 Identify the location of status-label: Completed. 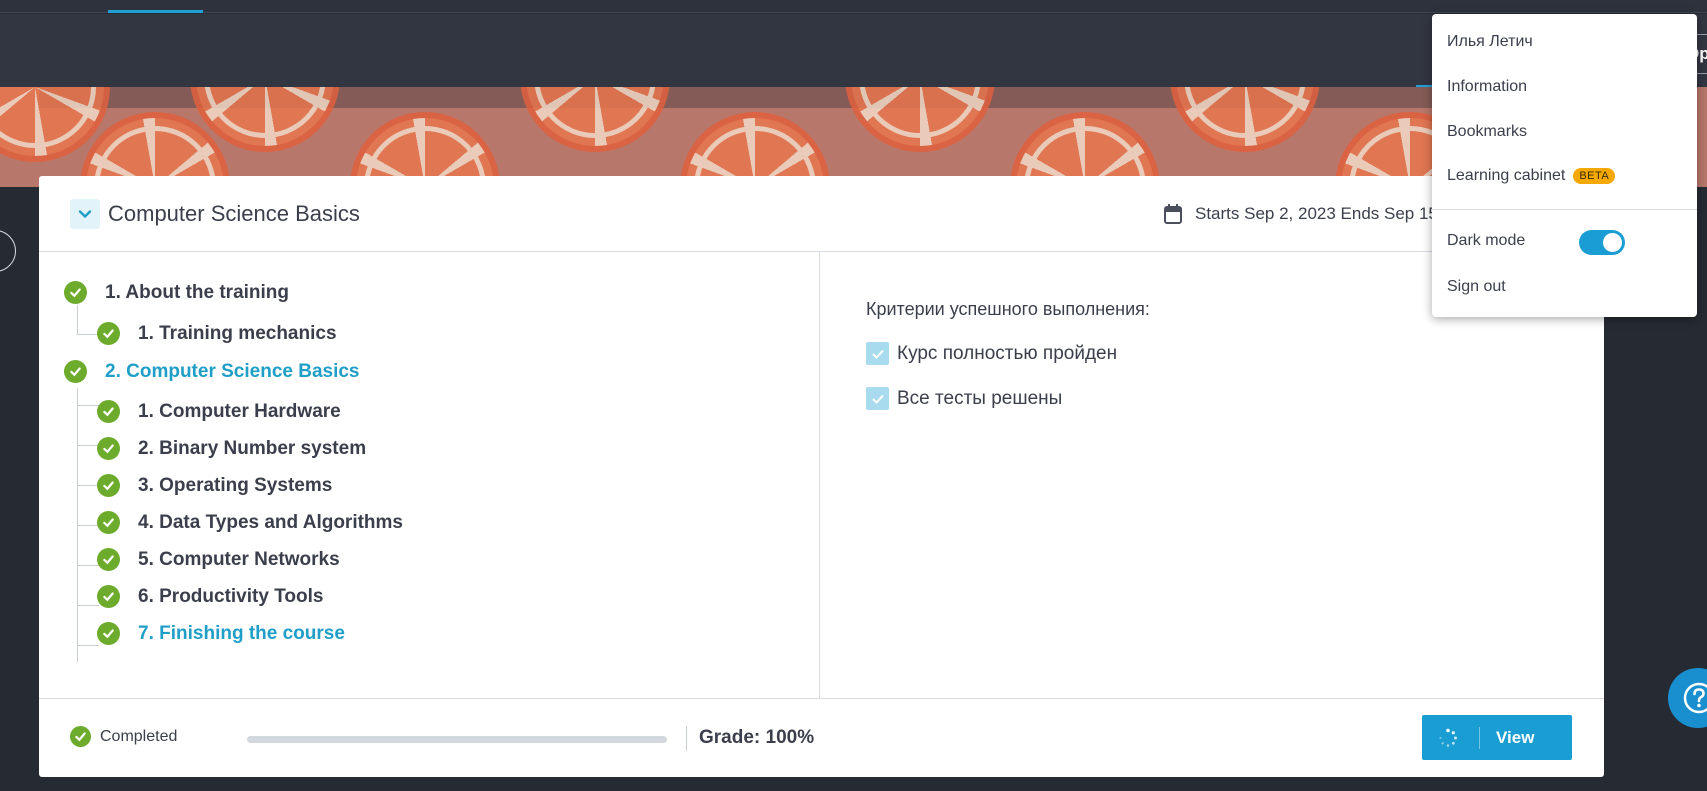
(139, 736).